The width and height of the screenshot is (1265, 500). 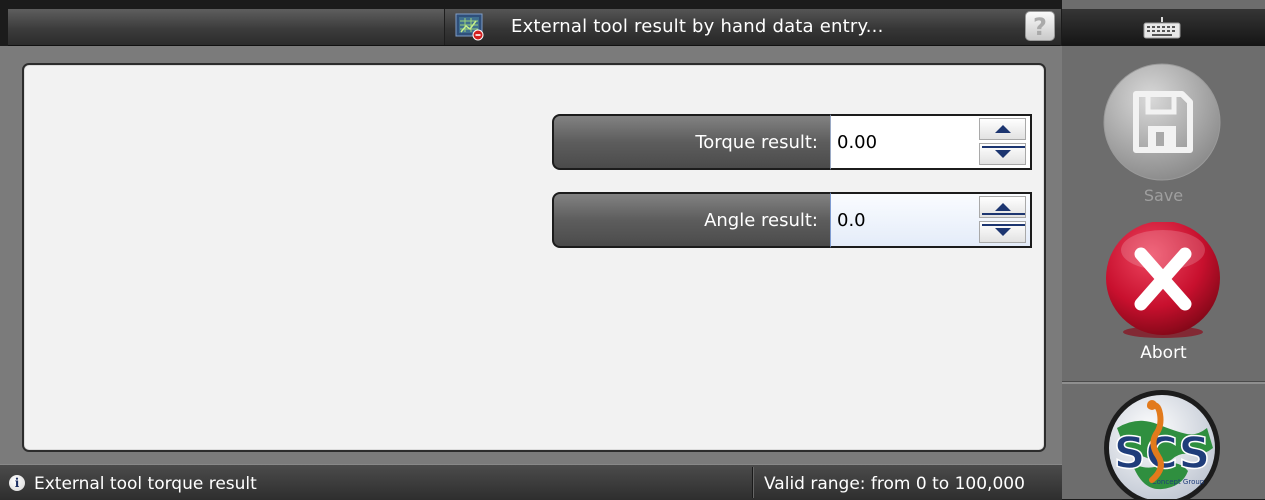 What do you see at coordinates (1163, 353) in the screenshot?
I see `abort-label: Abort` at bounding box center [1163, 353].